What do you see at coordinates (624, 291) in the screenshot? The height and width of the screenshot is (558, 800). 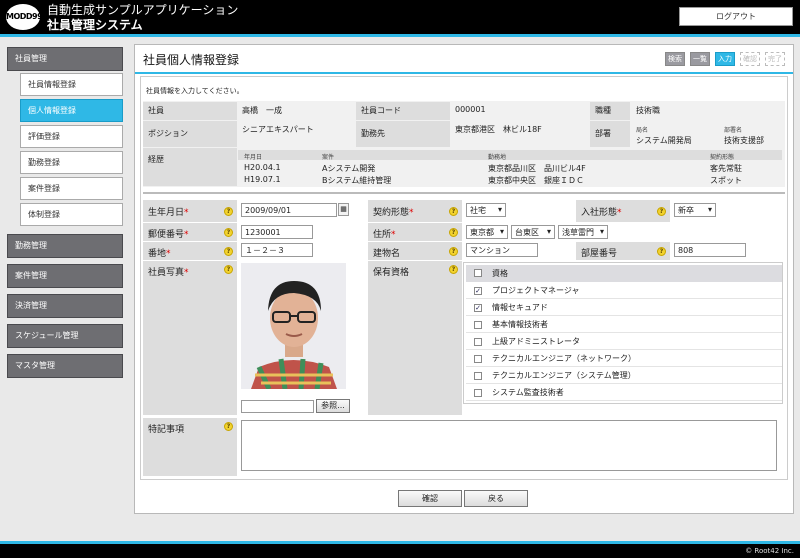 I see `qualification-row: ✓ プロジェクトマネージャ` at bounding box center [624, 291].